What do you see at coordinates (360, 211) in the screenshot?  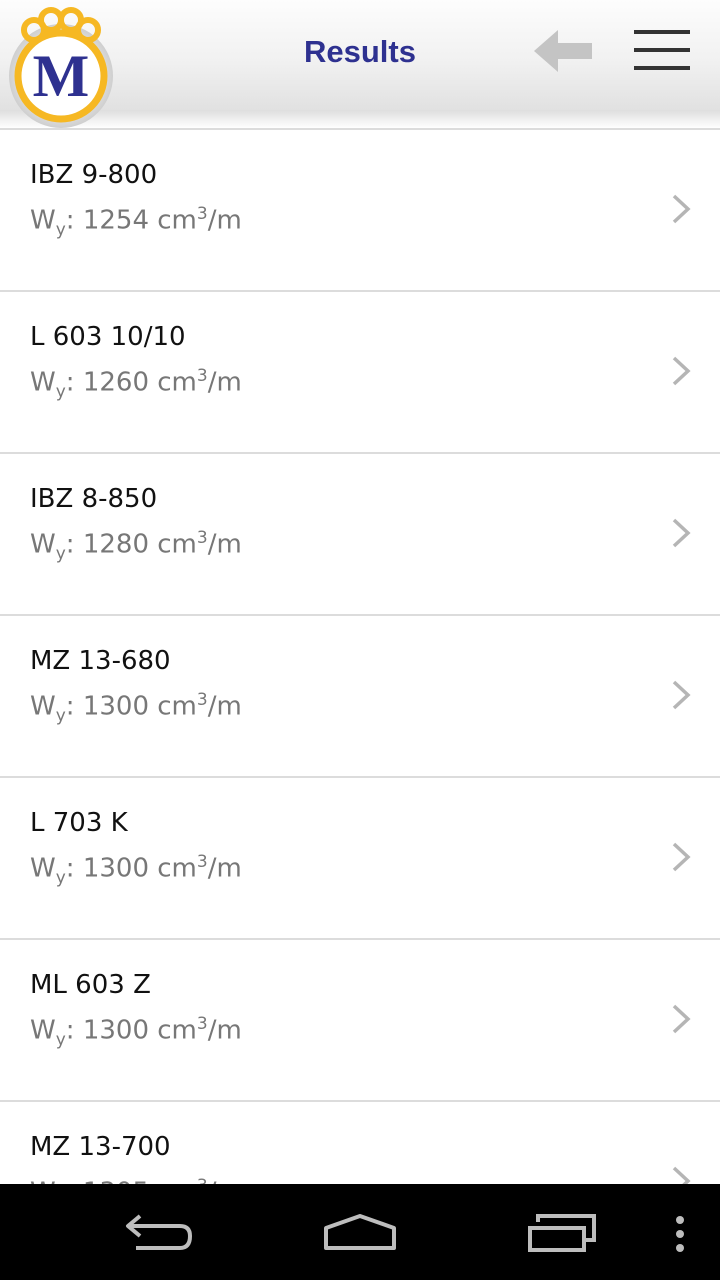 I see `list-item: IBZ 9-800 Wy: 1254 cm3/m` at bounding box center [360, 211].